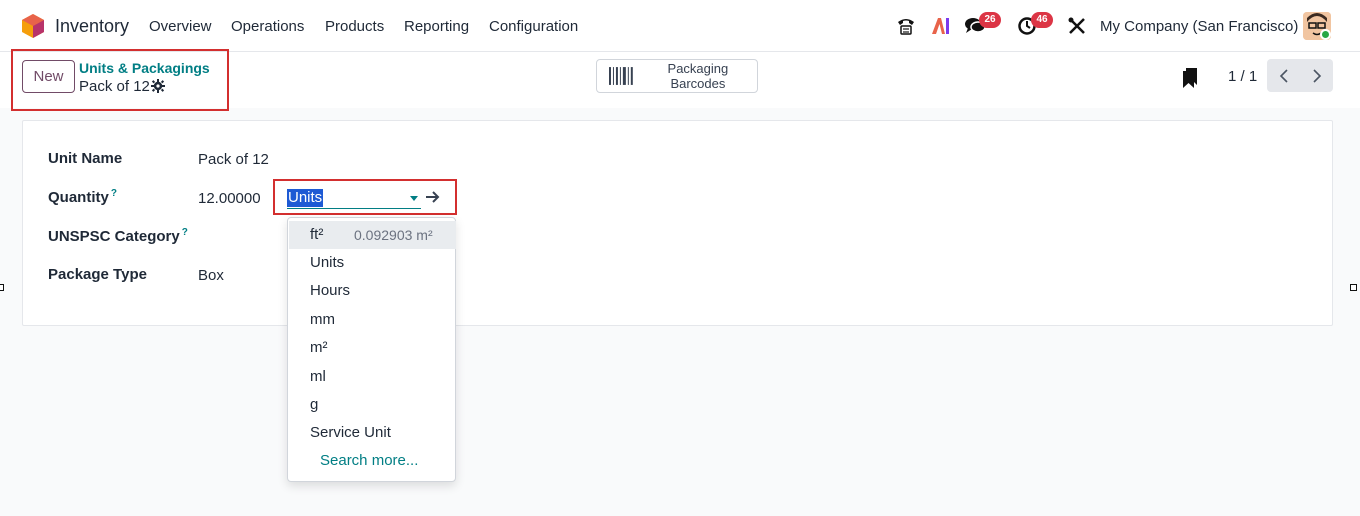 This screenshot has height=516, width=1360. What do you see at coordinates (906, 26) in the screenshot?
I see `phone-icon` at bounding box center [906, 26].